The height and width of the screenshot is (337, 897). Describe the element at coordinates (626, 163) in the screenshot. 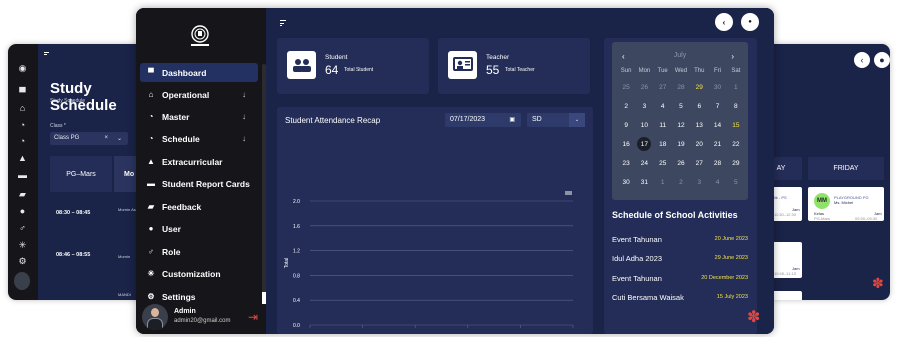

I see `calendar-day: 23` at that location.